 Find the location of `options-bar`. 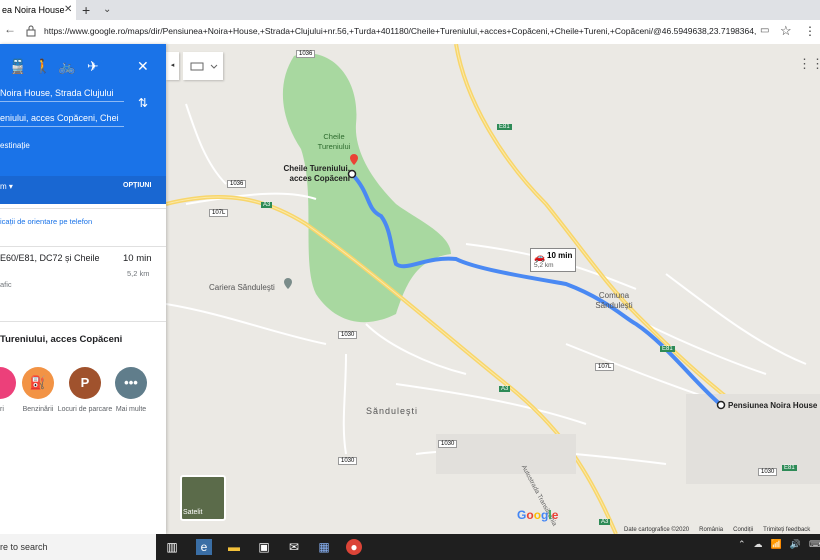

options-bar is located at coordinates (83, 190).